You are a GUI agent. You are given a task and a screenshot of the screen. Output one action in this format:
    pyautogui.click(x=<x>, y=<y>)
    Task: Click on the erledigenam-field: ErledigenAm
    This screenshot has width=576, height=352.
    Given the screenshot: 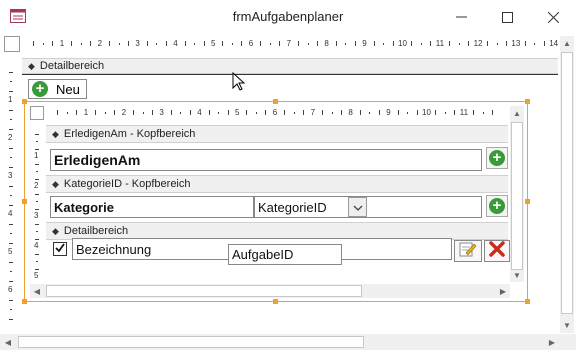 What is the action you would take?
    pyautogui.click(x=266, y=160)
    